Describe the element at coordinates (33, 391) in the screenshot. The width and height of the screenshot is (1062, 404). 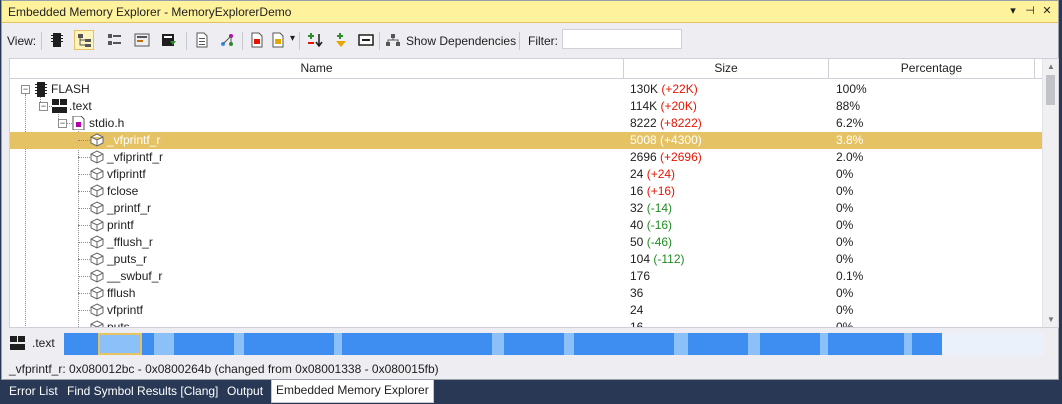
I see `tab-error-list: Error List` at that location.